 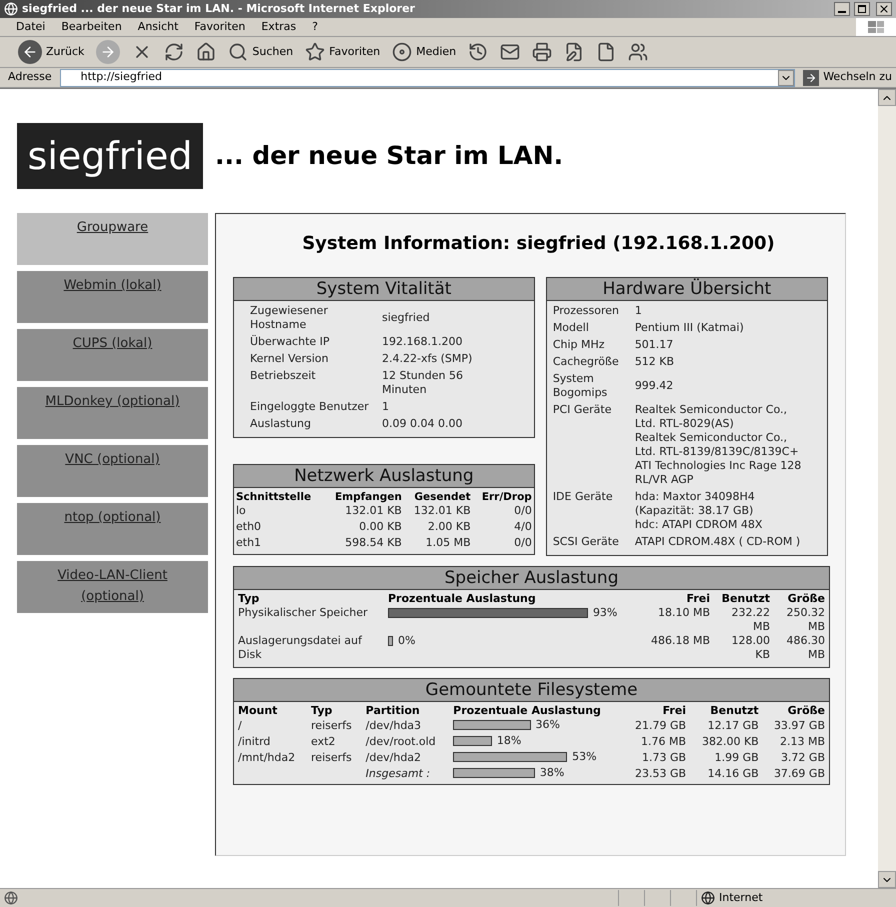 I want to click on scroll-up-button, so click(x=887, y=97).